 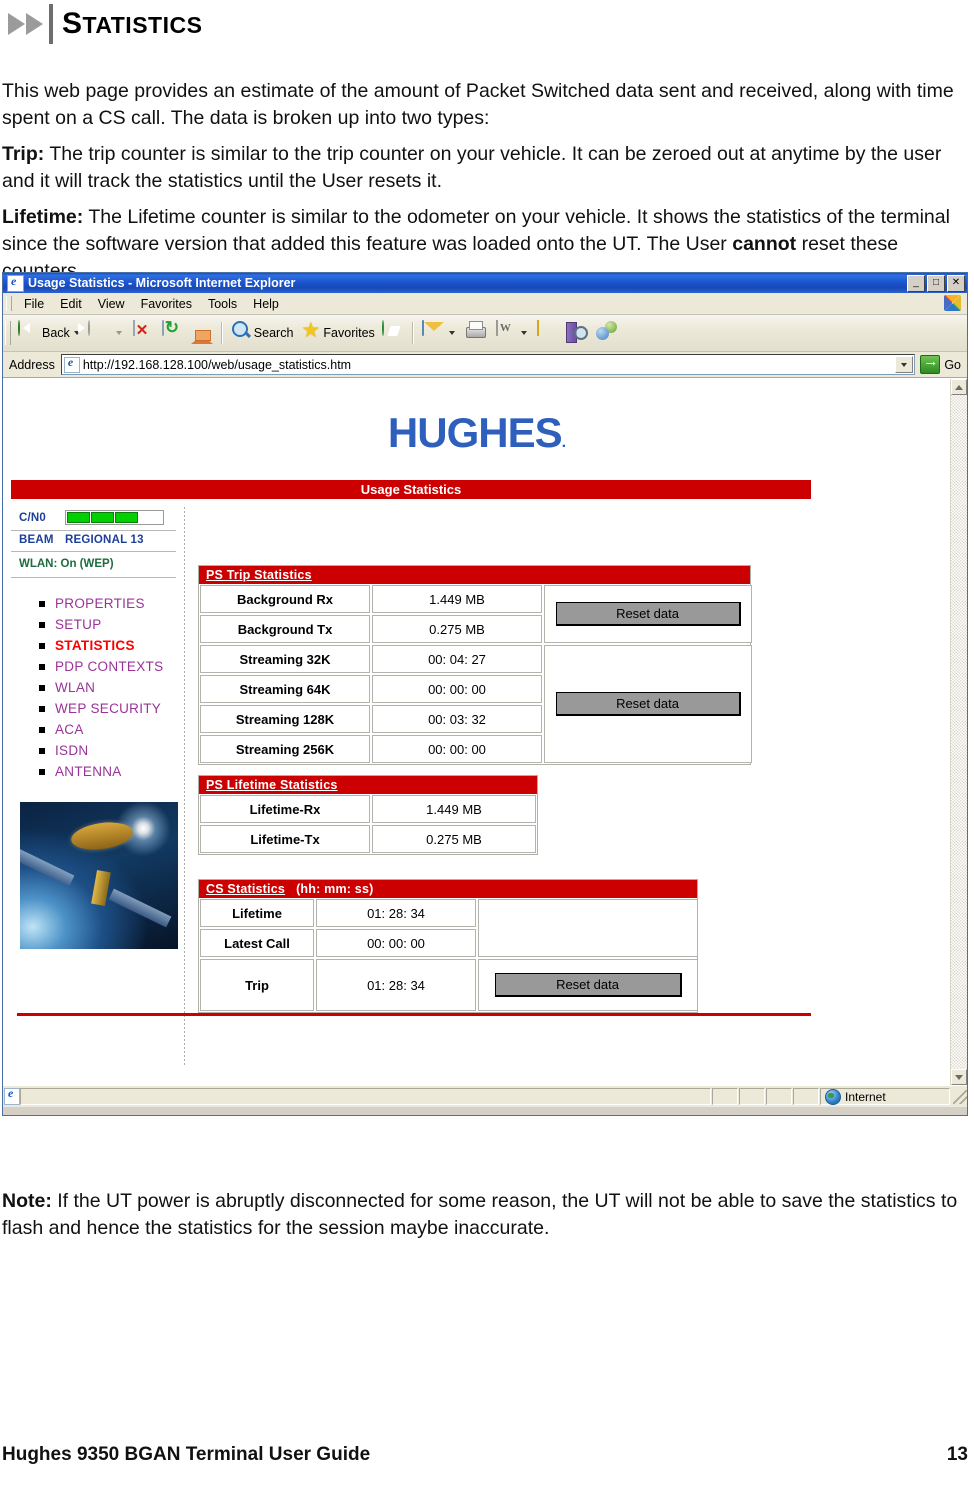 I want to click on status-bar: Internet, so click(x=485, y=1096).